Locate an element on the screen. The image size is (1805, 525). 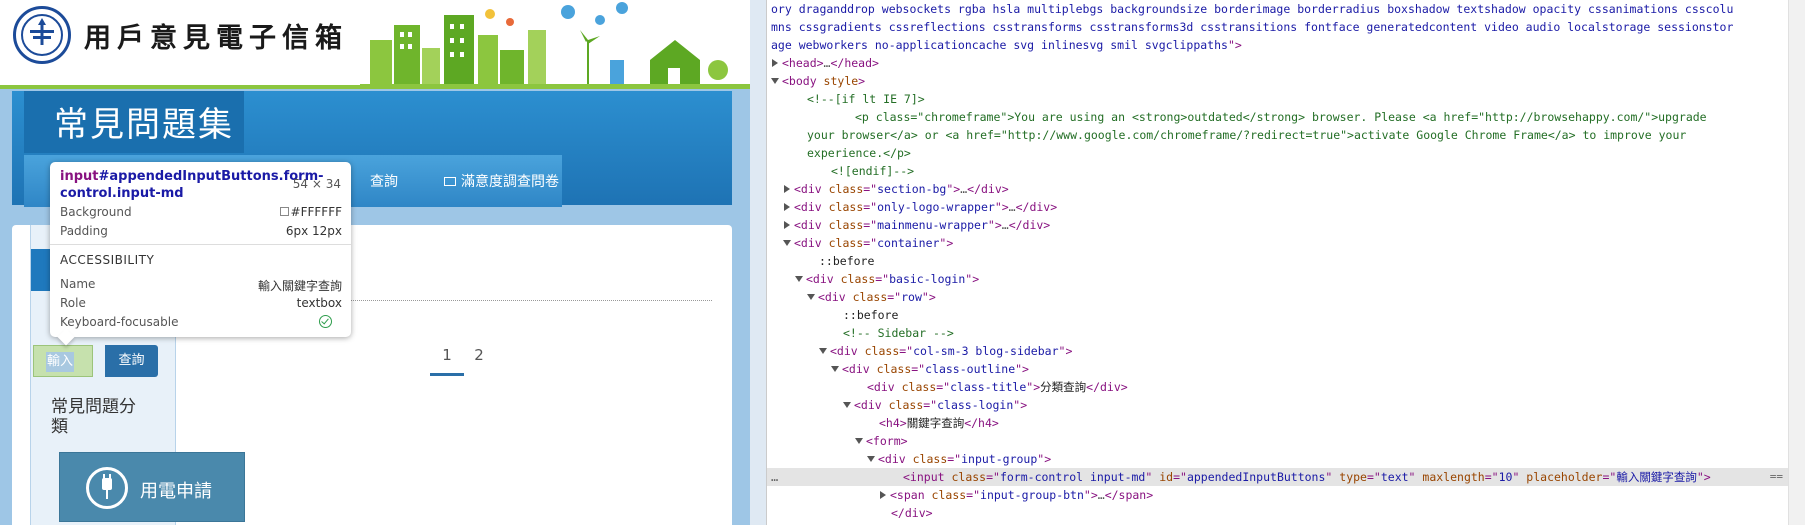
tooltip-role-row: Role textbox is located at coordinates (201, 304).